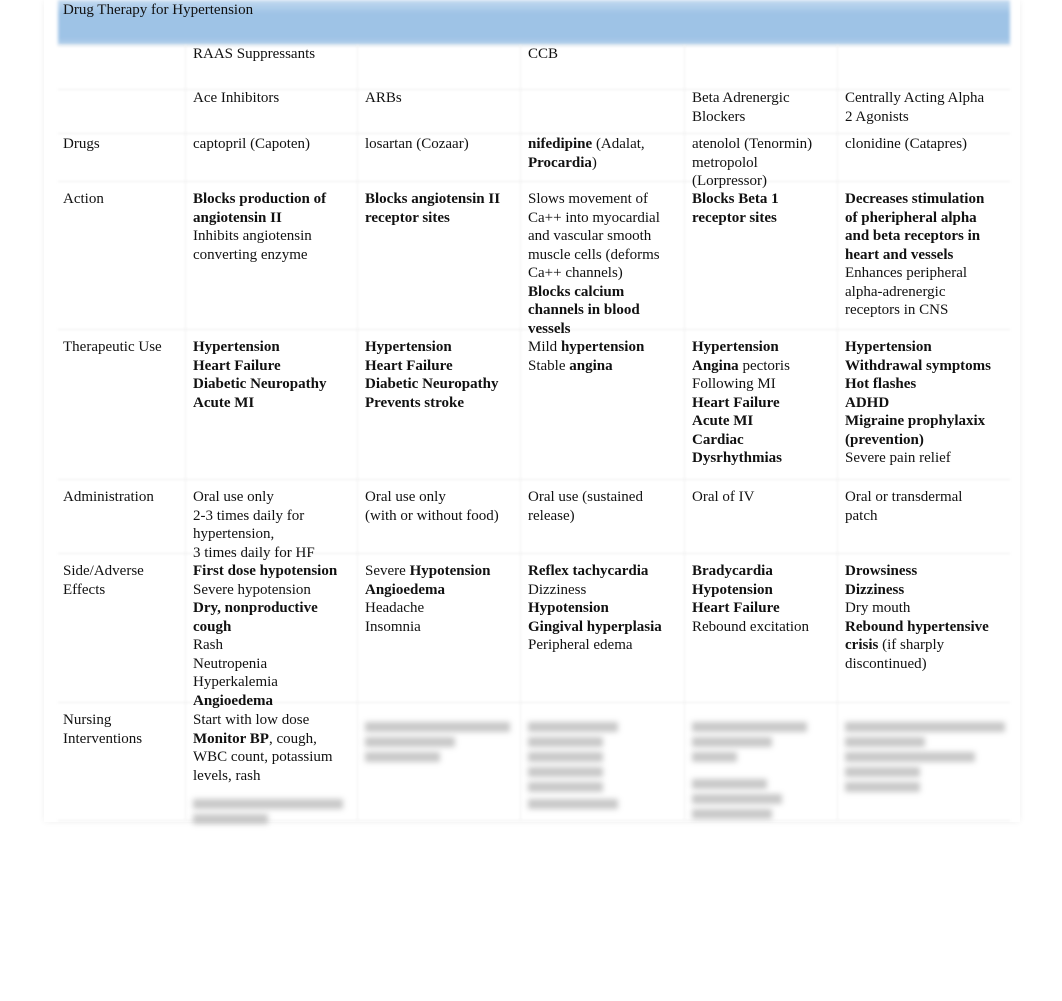 The height and width of the screenshot is (1001, 1062). I want to click on text-segment: Dry, nonproductive, so click(255, 608).